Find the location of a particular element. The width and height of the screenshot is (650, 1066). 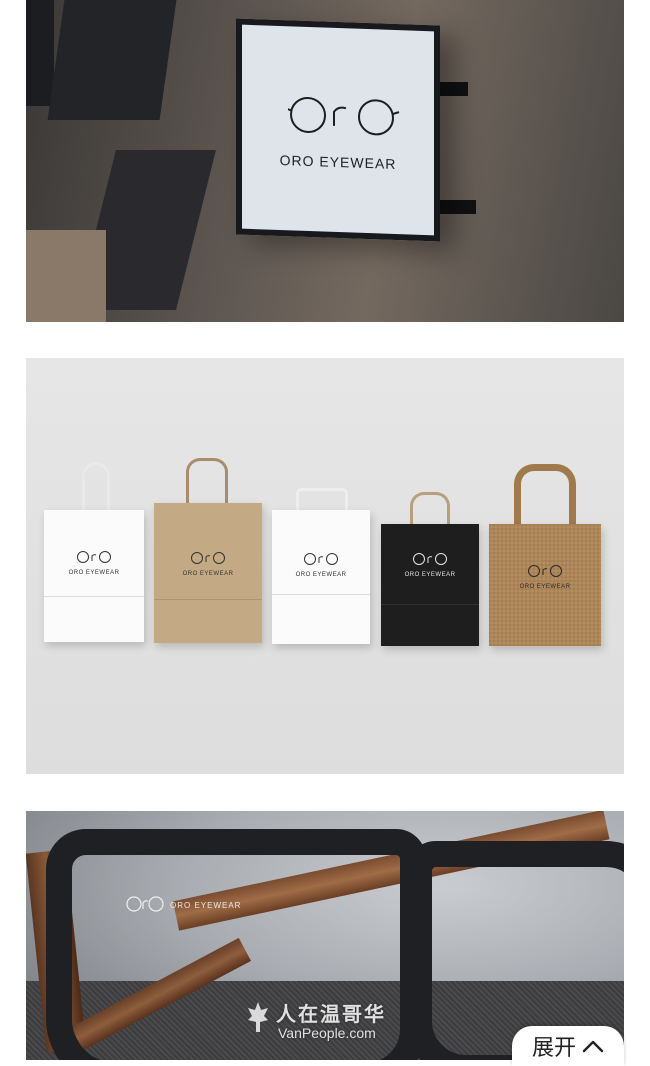

expand-button-label: 展开 is located at coordinates (553, 1047).